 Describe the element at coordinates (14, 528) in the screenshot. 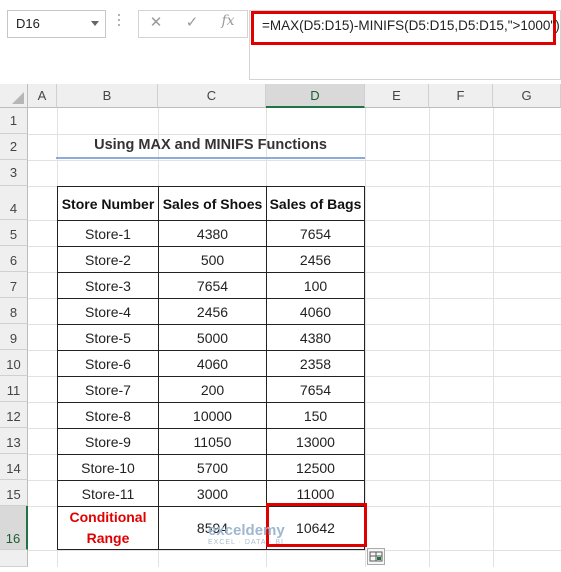

I see `row-header-16: 16` at that location.